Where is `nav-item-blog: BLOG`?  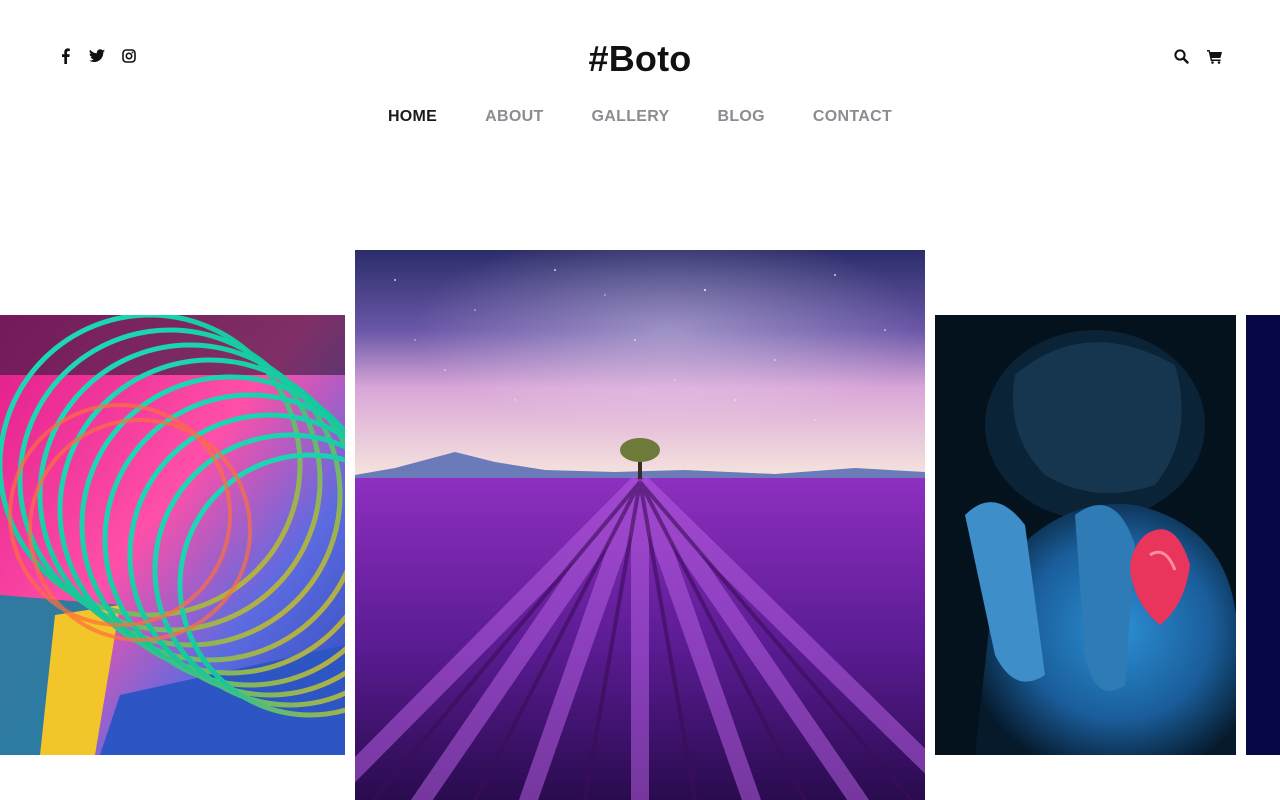 nav-item-blog: BLOG is located at coordinates (741, 117).